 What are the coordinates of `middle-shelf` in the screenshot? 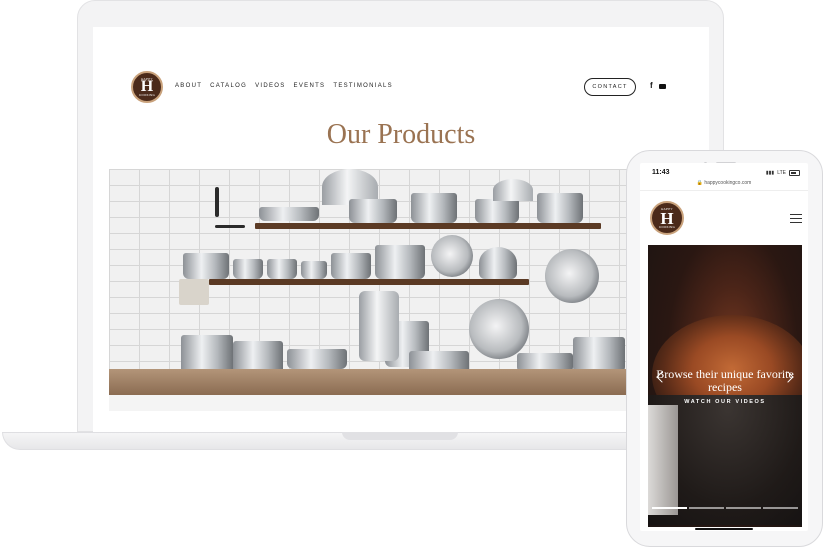 It's located at (369, 282).